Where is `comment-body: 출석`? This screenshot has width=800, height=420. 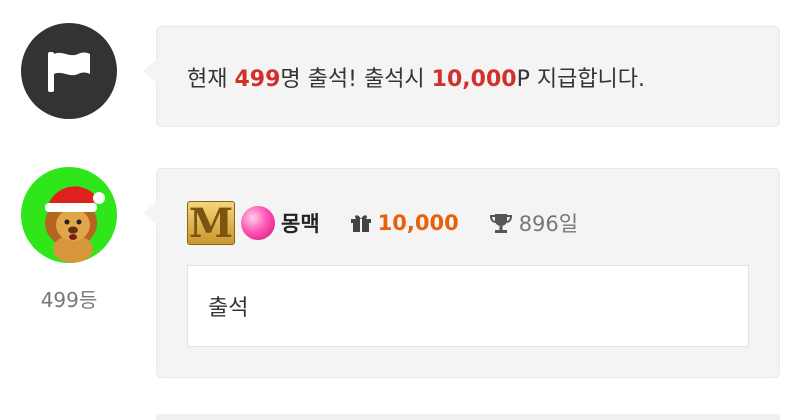 comment-body: 출석 is located at coordinates (468, 306).